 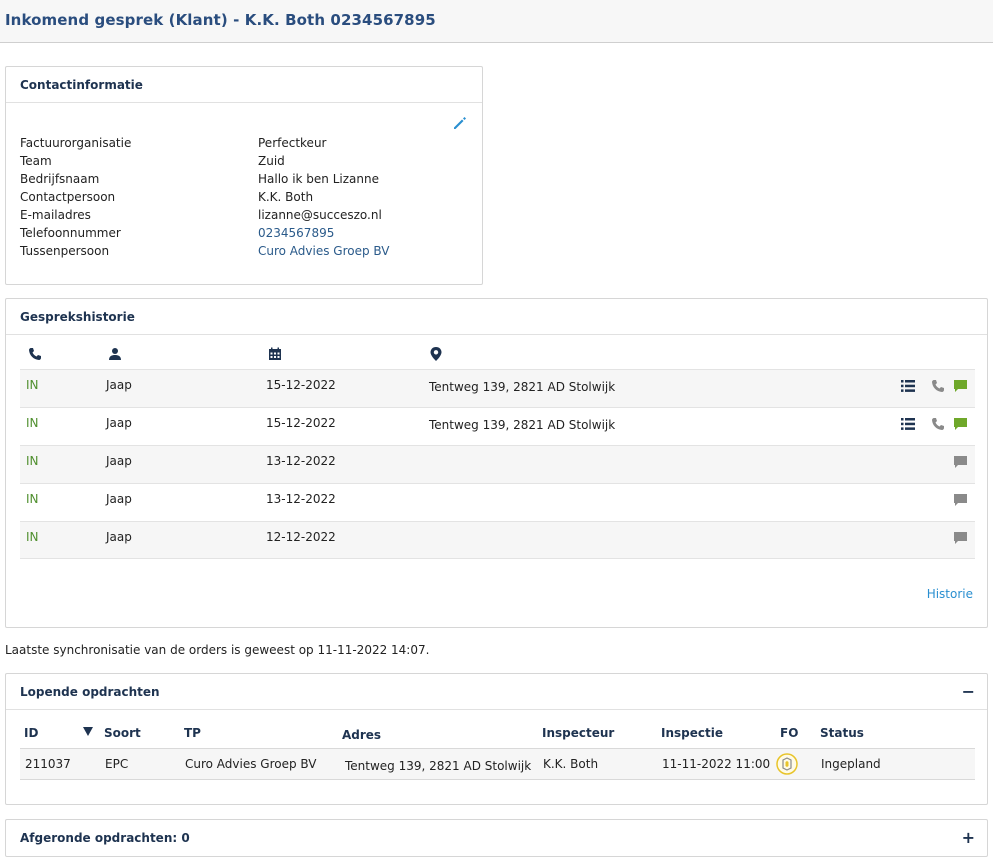 What do you see at coordinates (76, 143) in the screenshot?
I see `contact-label: Factuurorganisatie` at bounding box center [76, 143].